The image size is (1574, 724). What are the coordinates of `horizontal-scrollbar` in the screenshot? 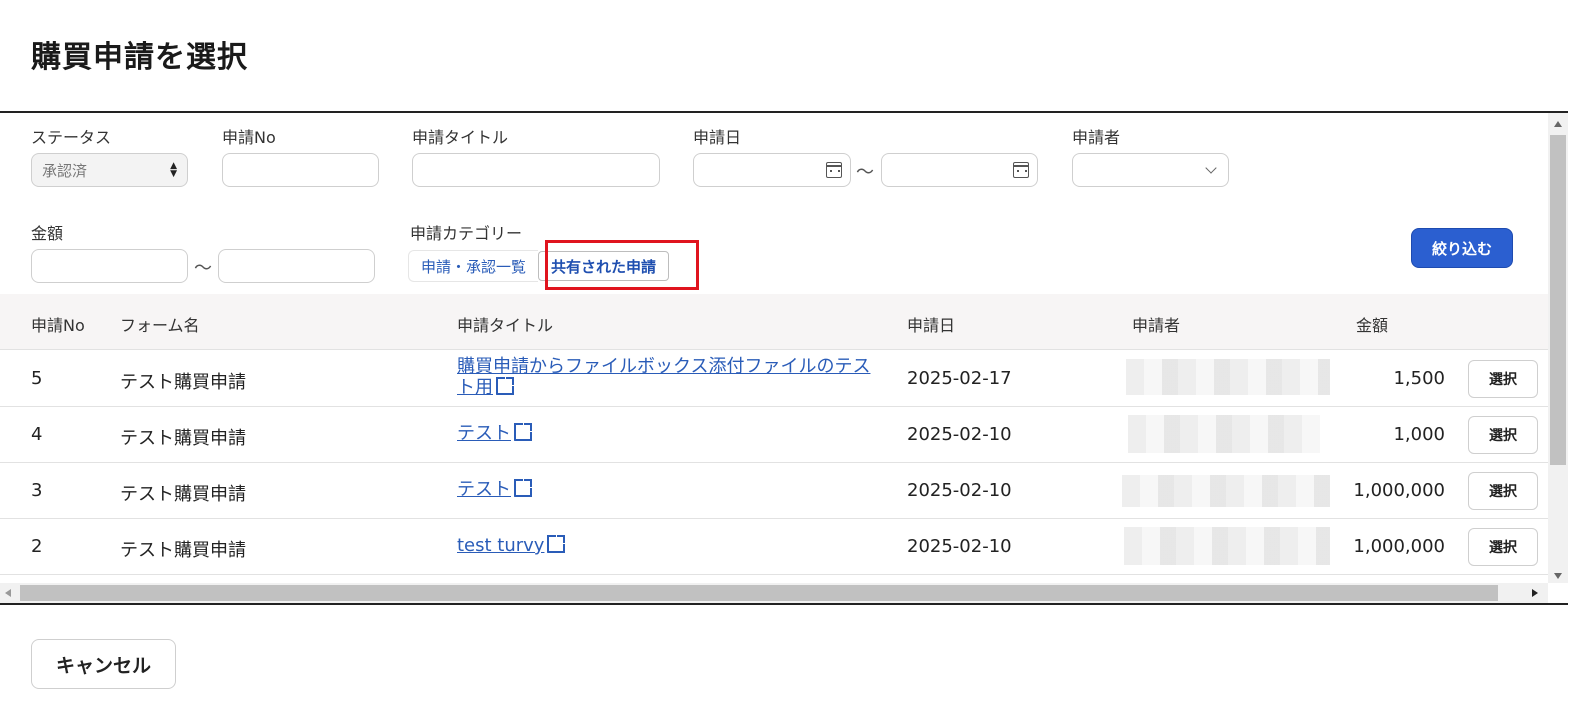 It's located at (774, 593).